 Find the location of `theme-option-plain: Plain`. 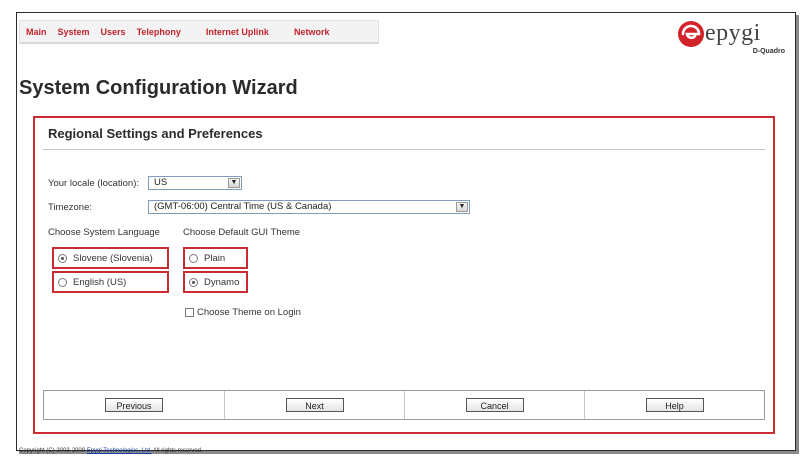

theme-option-plain: Plain is located at coordinates (215, 258).